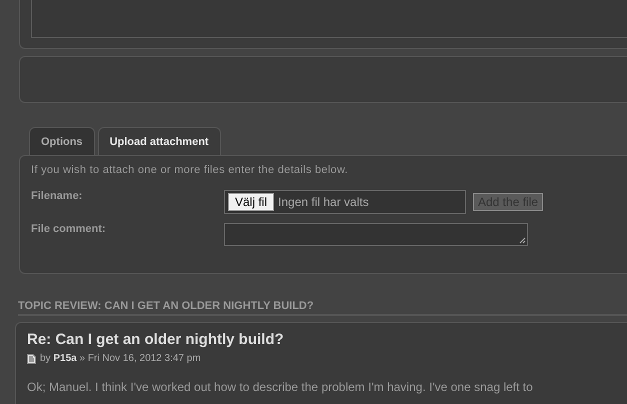 The height and width of the screenshot is (404, 627). Describe the element at coordinates (159, 141) in the screenshot. I see `tab: Upload attachment` at that location.